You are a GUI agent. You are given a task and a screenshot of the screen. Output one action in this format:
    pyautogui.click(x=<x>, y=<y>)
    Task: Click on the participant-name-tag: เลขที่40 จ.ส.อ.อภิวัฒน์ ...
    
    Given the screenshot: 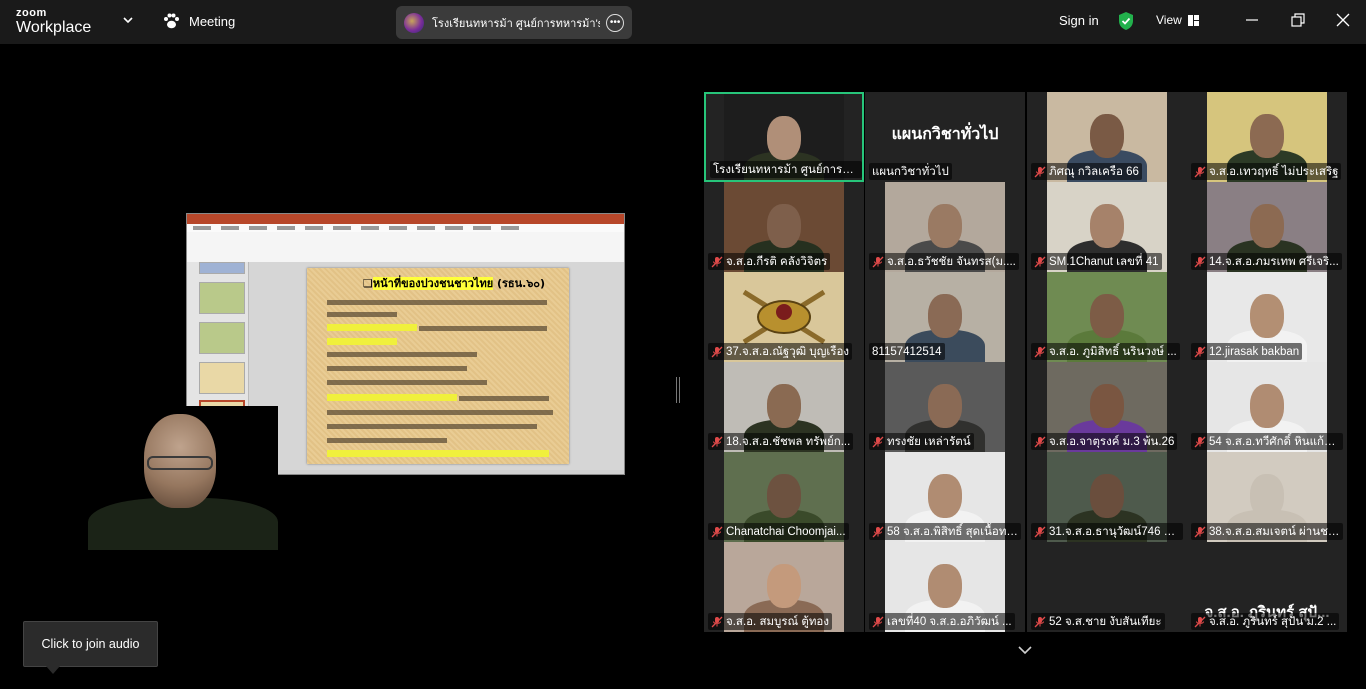 What is the action you would take?
    pyautogui.click(x=942, y=621)
    